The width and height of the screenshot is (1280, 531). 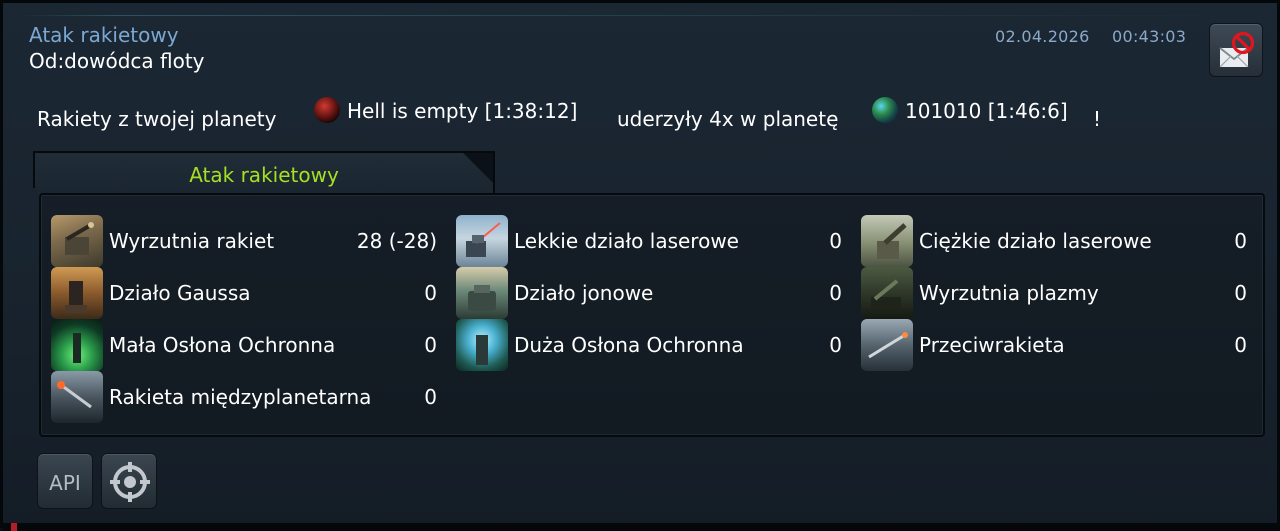 What do you see at coordinates (728, 119) in the screenshot?
I see `body-text-middle: uderzyły 4x w planetę` at bounding box center [728, 119].